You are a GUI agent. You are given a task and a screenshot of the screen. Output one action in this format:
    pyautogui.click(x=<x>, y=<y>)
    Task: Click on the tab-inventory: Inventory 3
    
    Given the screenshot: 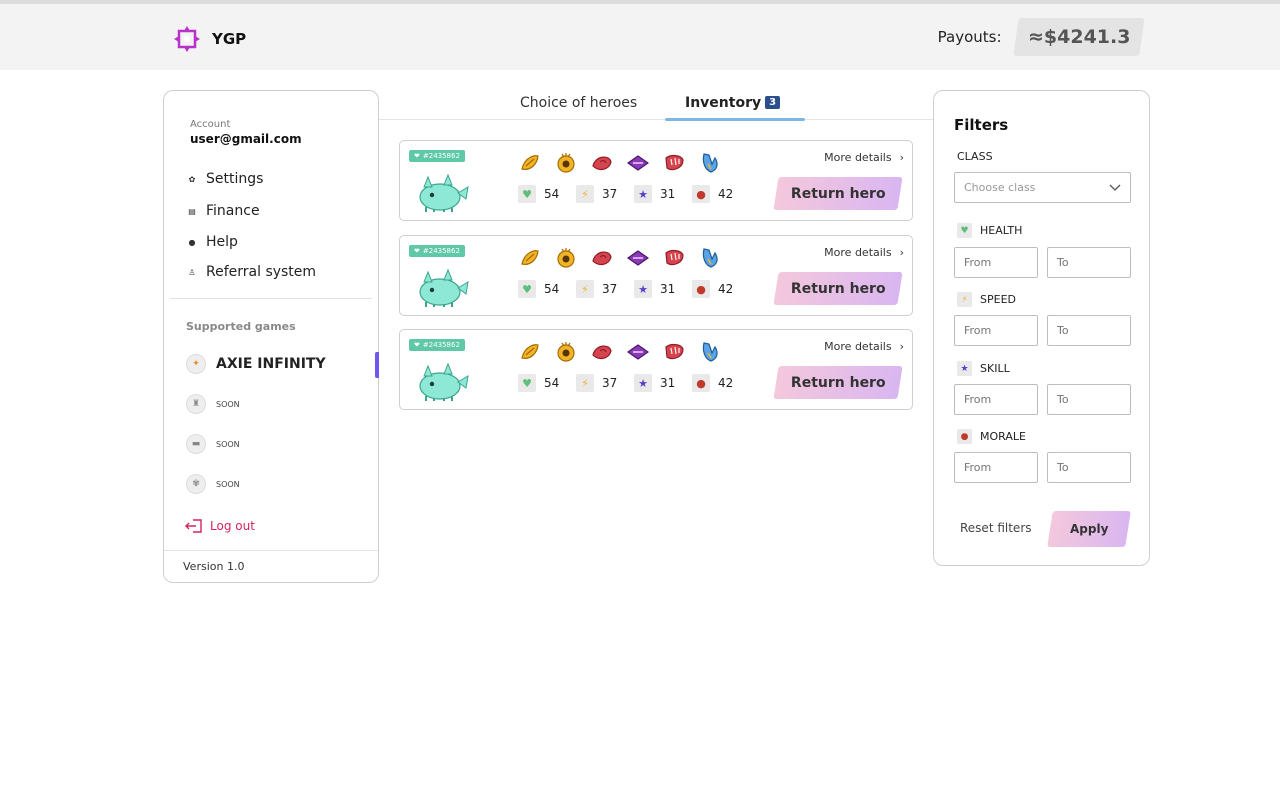 What is the action you would take?
    pyautogui.click(x=733, y=103)
    